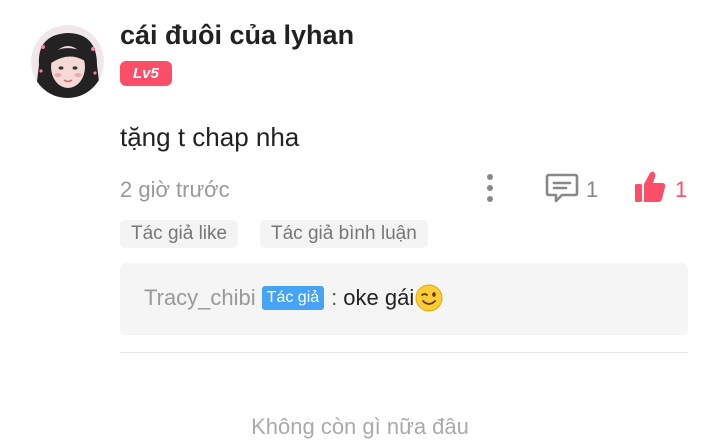 This screenshot has height=440, width=720. What do you see at coordinates (200, 298) in the screenshot?
I see `reply-username: Tracy_chibi` at bounding box center [200, 298].